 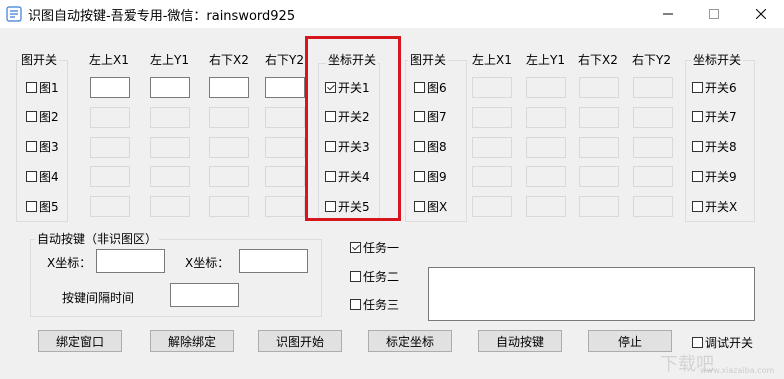 I want to click on coord-input-r6-y2, so click(x=653, y=87).